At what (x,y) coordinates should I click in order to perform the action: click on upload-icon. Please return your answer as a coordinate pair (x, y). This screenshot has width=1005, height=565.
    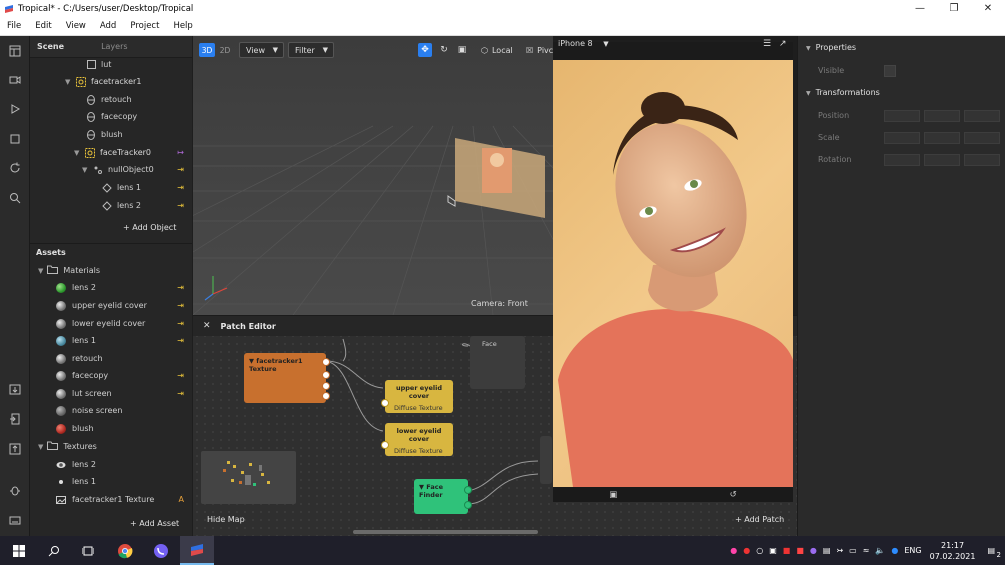
    Looking at the image, I should click on (15, 449).